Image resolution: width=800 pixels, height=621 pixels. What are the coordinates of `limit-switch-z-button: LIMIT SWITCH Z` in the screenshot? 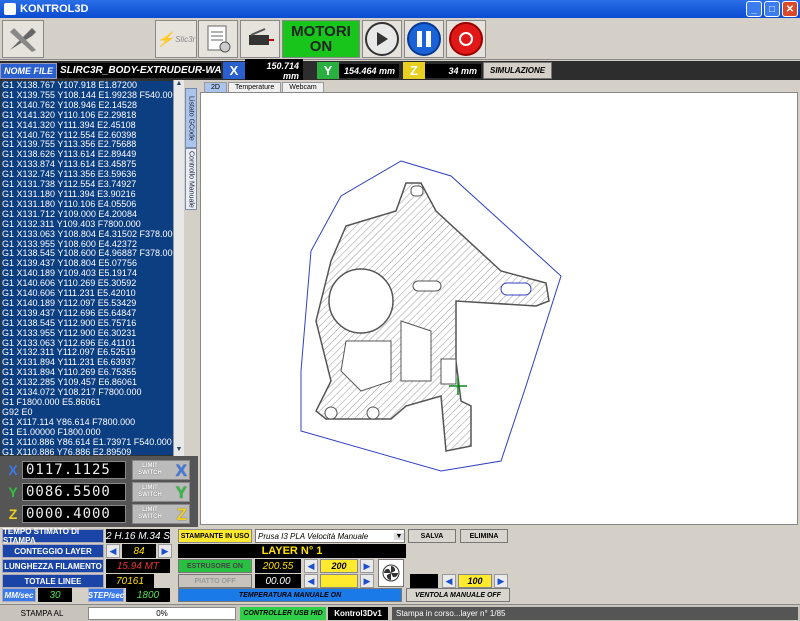 It's located at (161, 514).